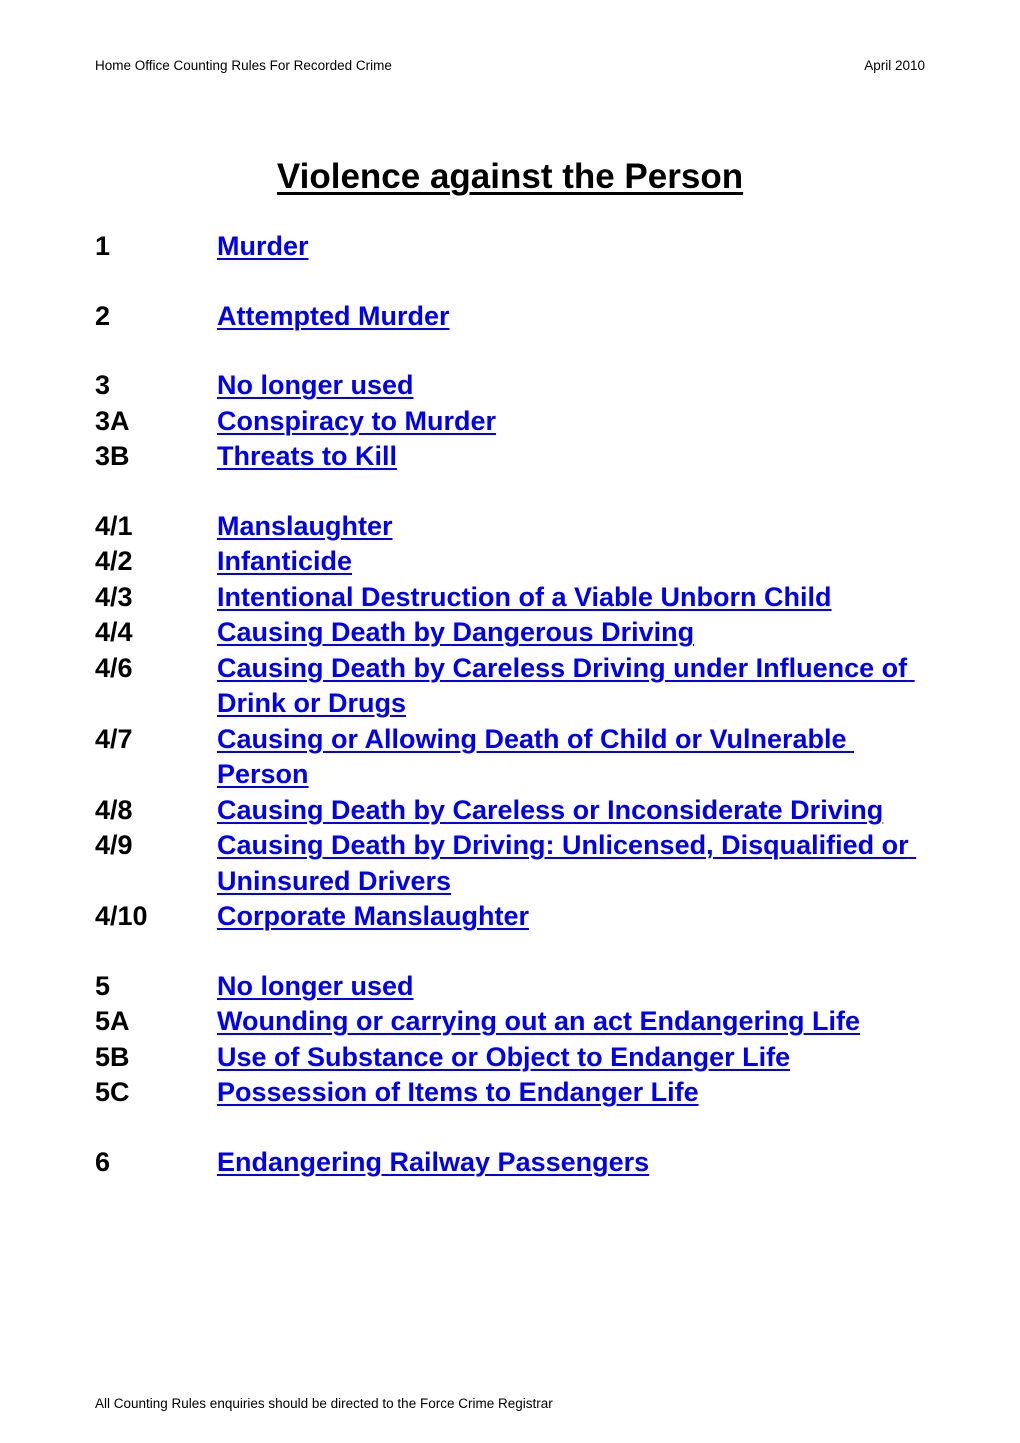 The image size is (1020, 1443). What do you see at coordinates (112, 456) in the screenshot?
I see `offence-code: 3B` at bounding box center [112, 456].